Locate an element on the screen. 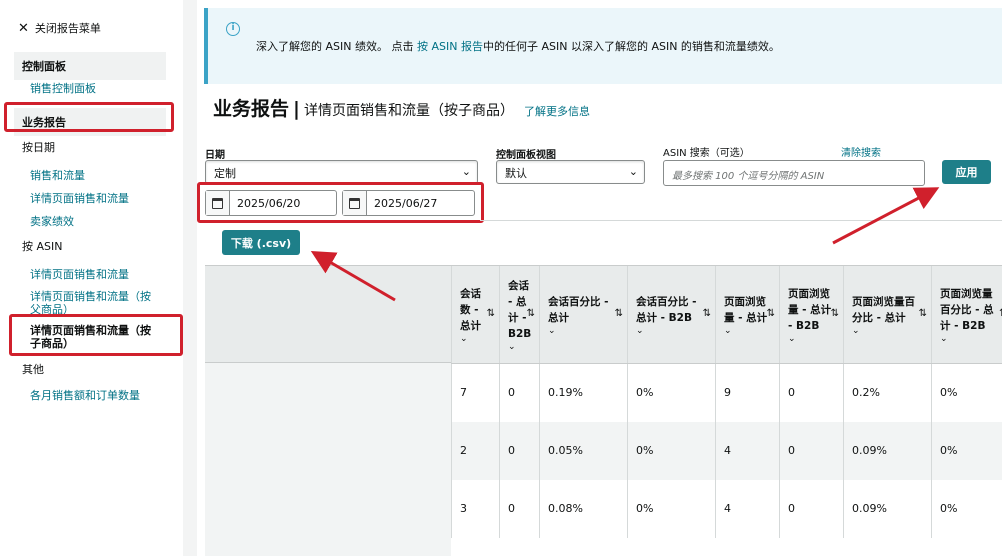 The image size is (1002, 556). column-header: 会话 - 总计 - B2B ⌄ ⇅ is located at coordinates (519, 314).